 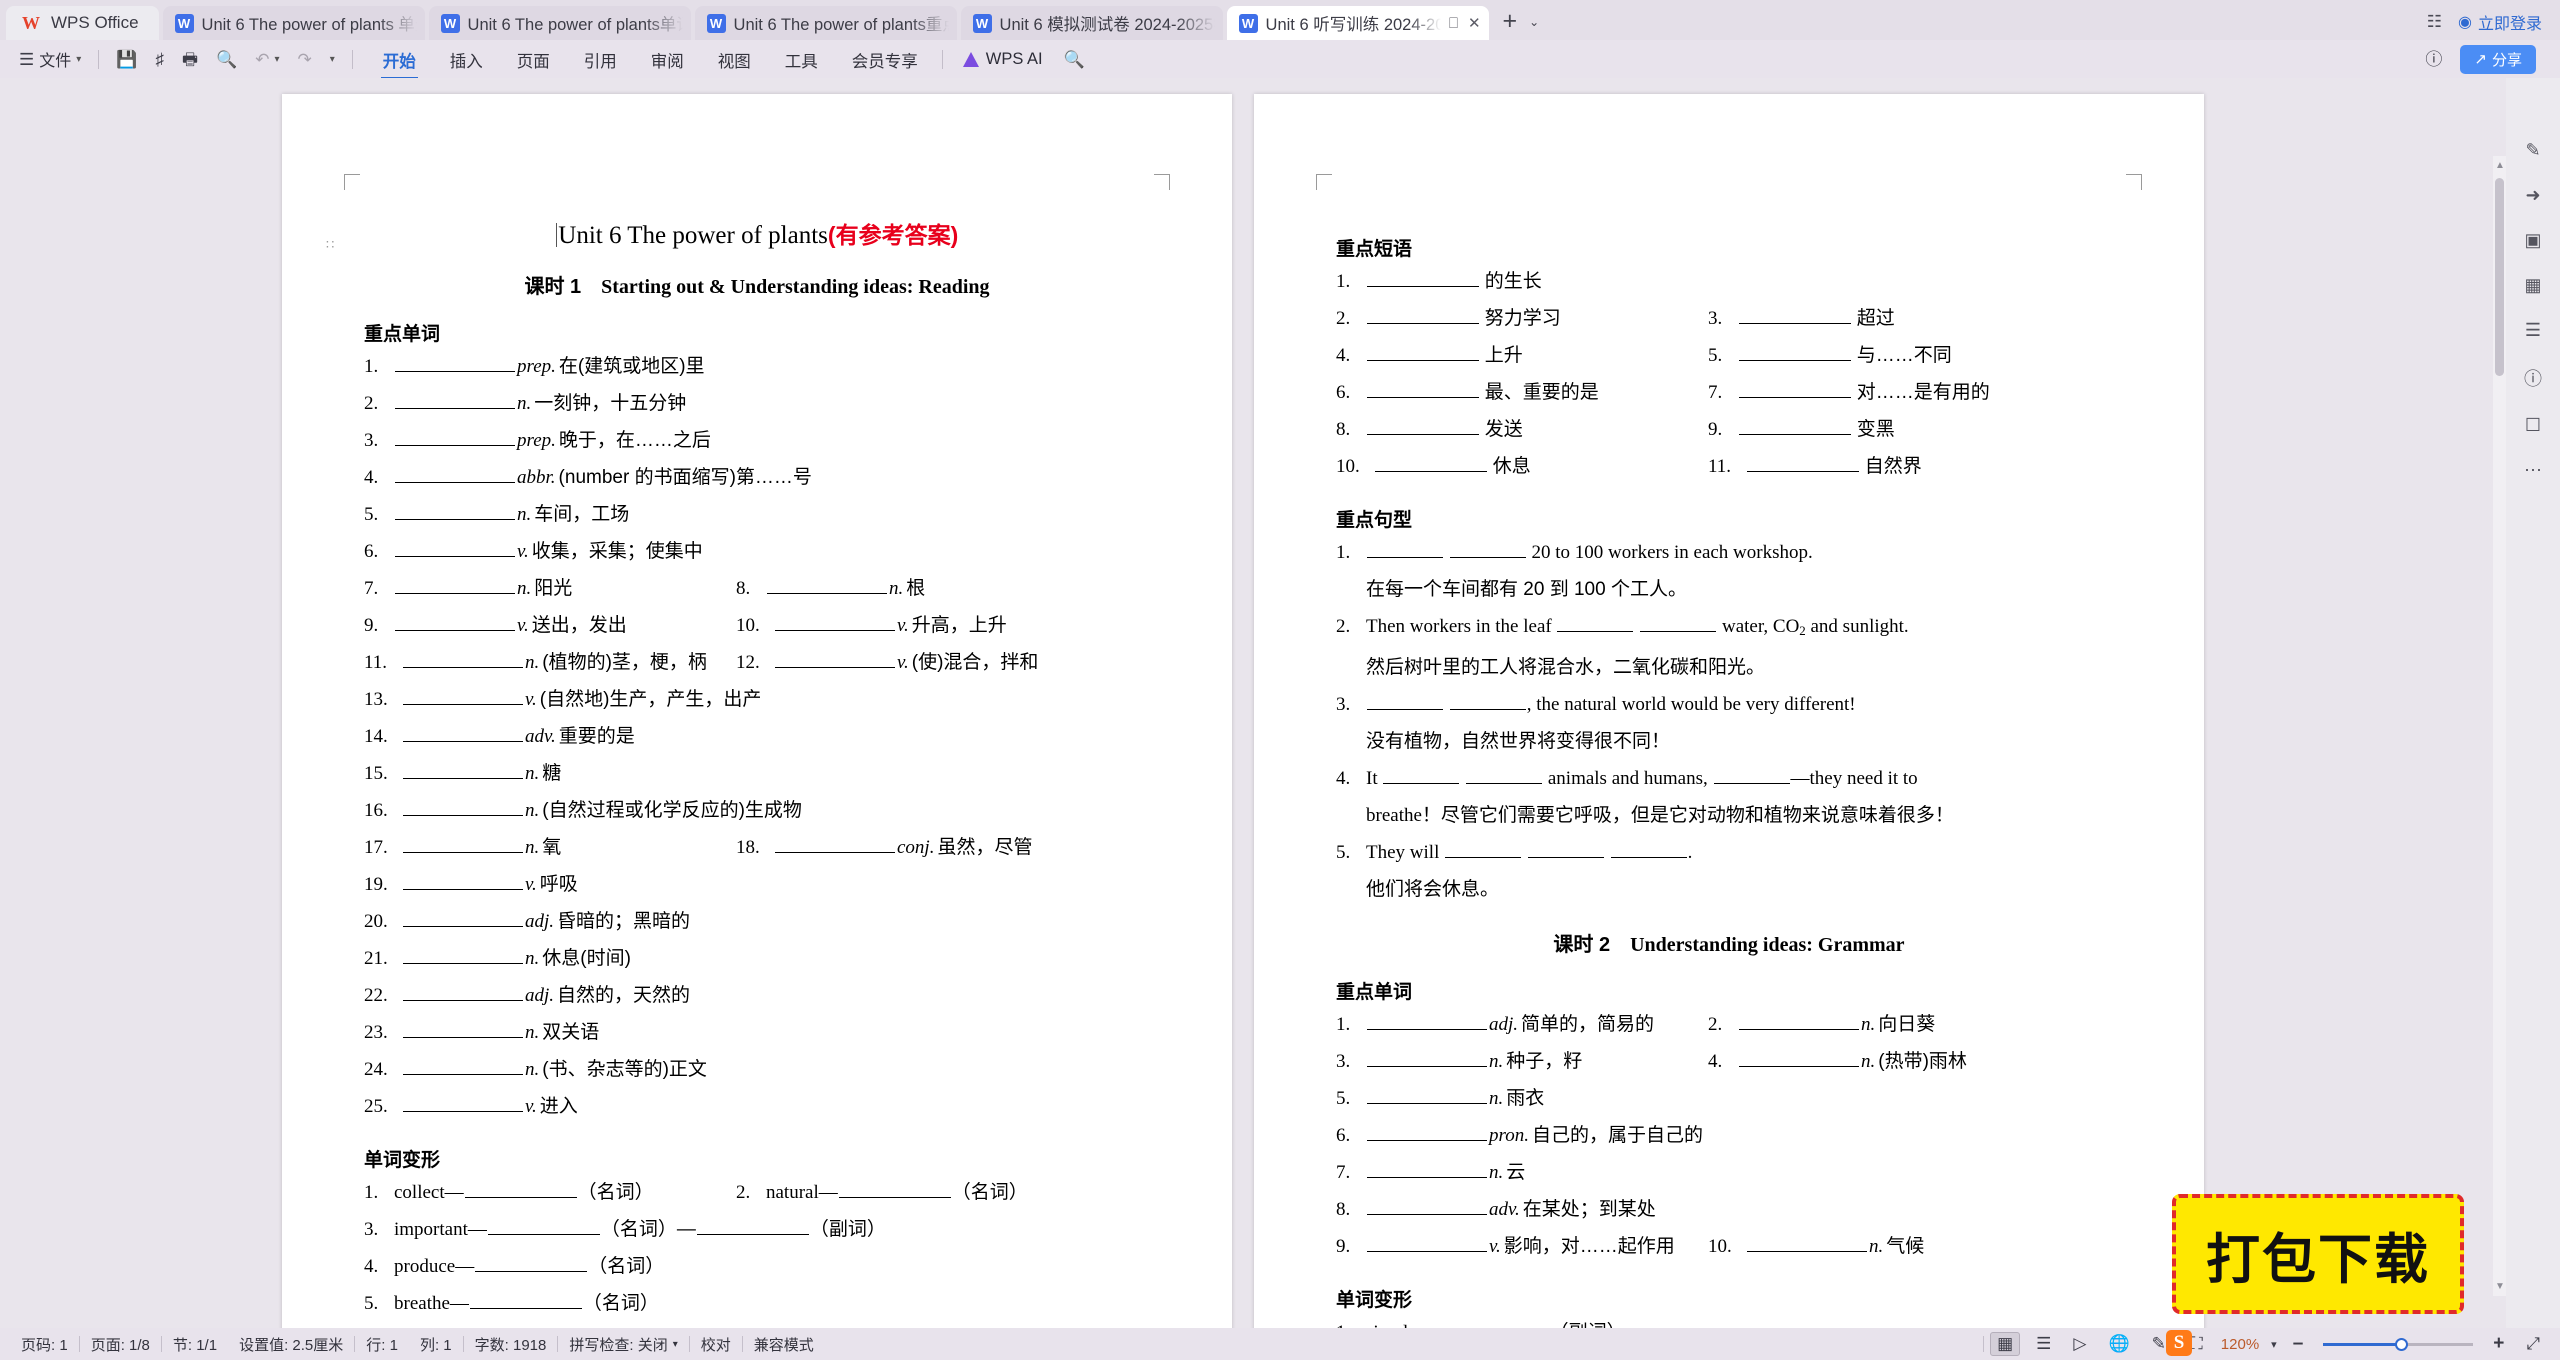 What do you see at coordinates (1474, 23) in the screenshot?
I see `close-icon: ✕` at bounding box center [1474, 23].